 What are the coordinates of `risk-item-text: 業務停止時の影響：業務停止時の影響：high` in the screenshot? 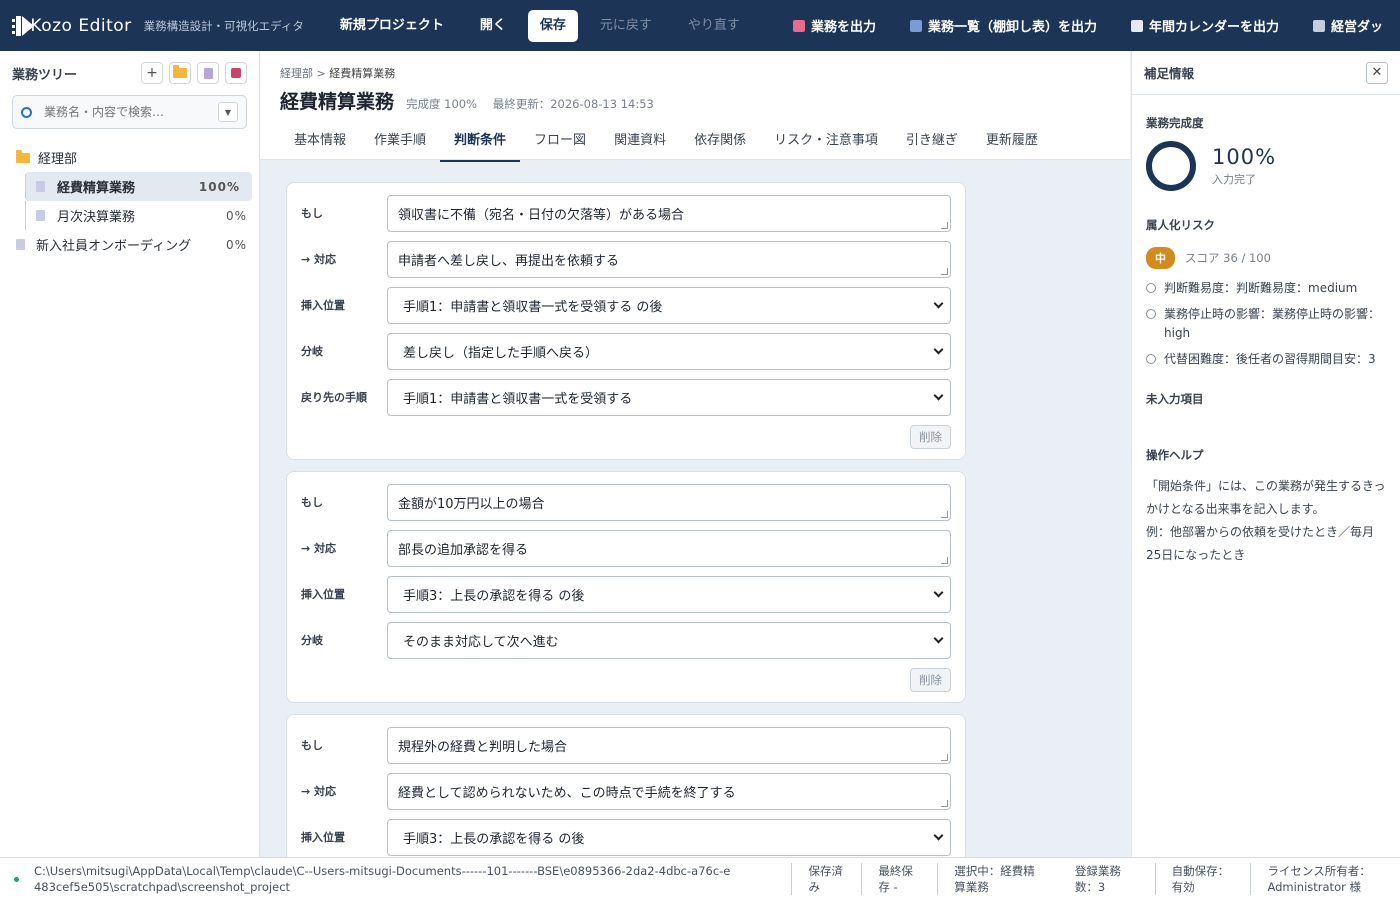 It's located at (1272, 323).